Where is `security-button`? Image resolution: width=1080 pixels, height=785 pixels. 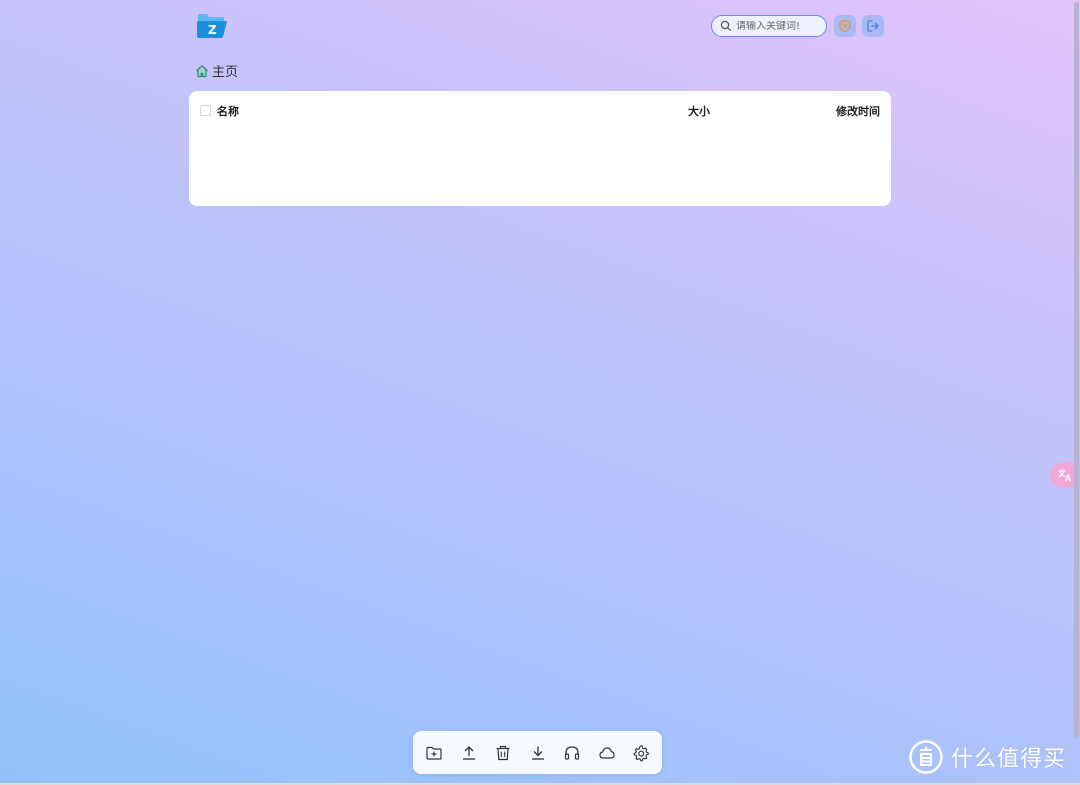 security-button is located at coordinates (845, 26).